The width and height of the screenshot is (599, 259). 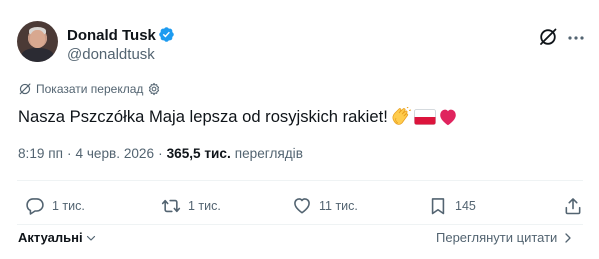 What do you see at coordinates (302, 206) in the screenshot?
I see `heart-outline-icon` at bounding box center [302, 206].